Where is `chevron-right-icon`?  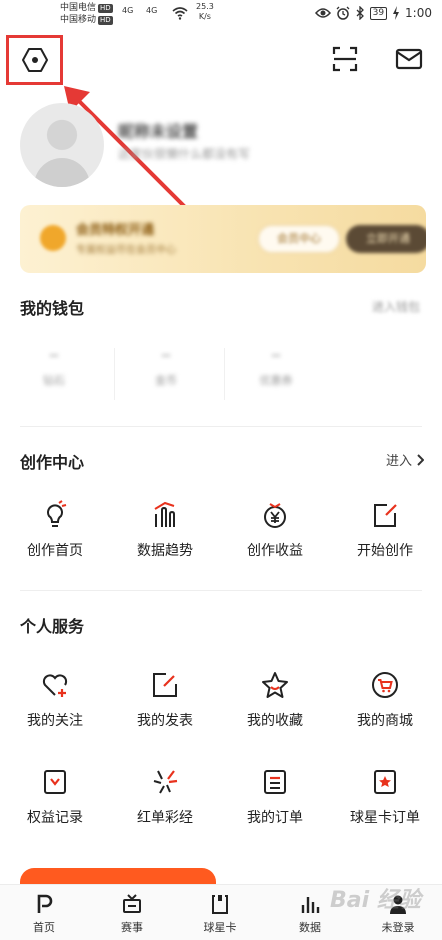
chevron-right-icon is located at coordinates (420, 459).